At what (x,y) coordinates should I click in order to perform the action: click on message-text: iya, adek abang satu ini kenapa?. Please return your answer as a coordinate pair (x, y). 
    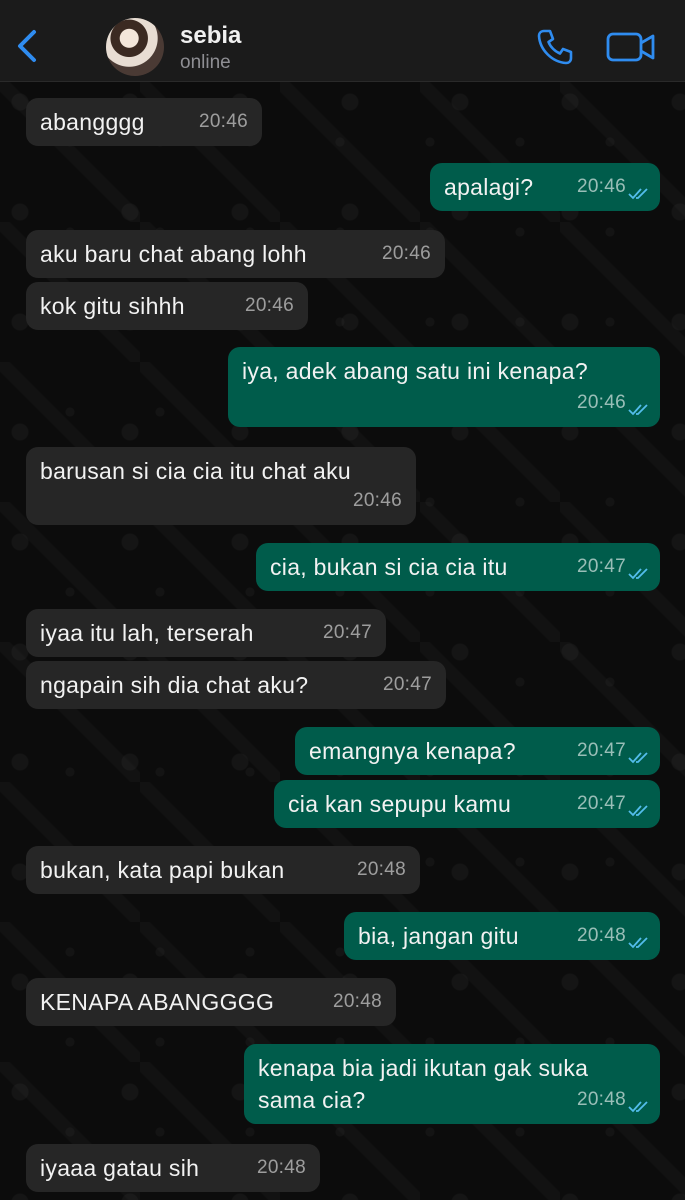
    Looking at the image, I should click on (415, 371).